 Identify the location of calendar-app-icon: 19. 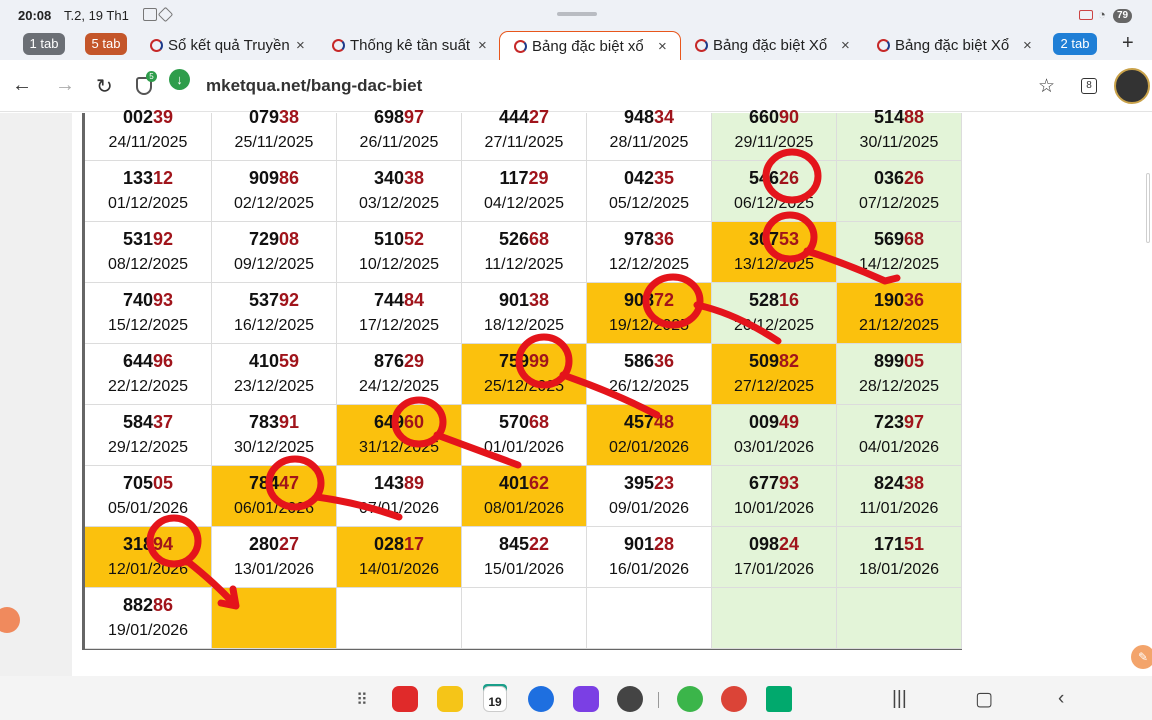
(495, 699).